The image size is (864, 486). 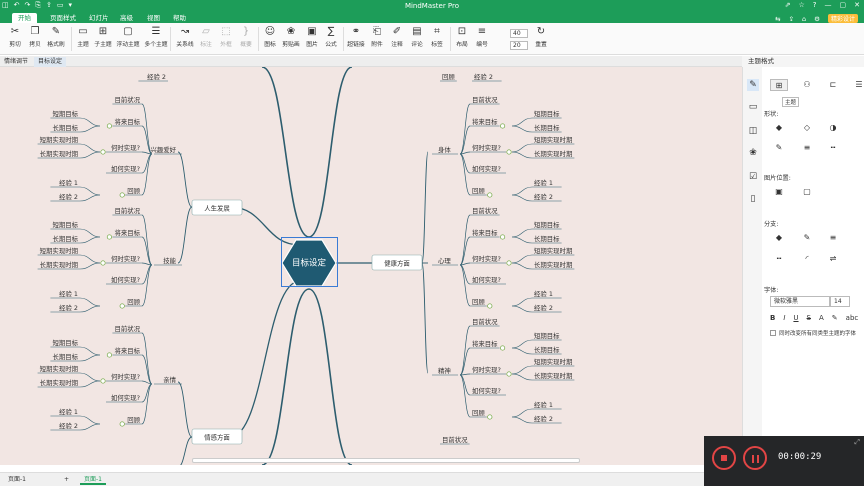 What do you see at coordinates (791, 19) in the screenshot?
I see `upload-icon: ⇪` at bounding box center [791, 19].